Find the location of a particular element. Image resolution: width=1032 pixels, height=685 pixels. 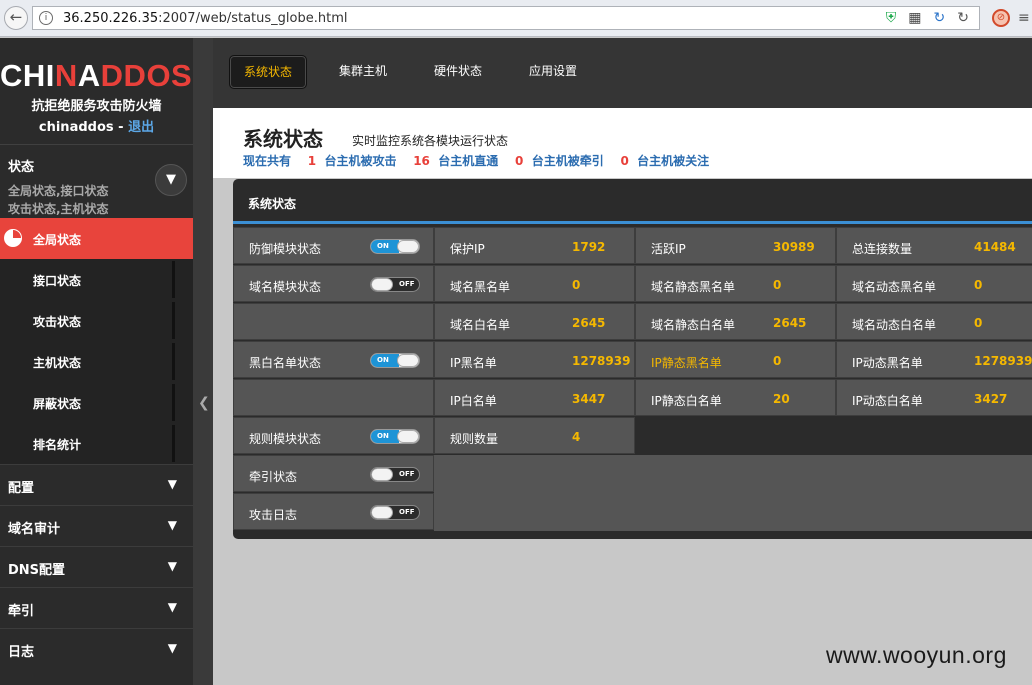

traction-toggle: OFF is located at coordinates (395, 474).